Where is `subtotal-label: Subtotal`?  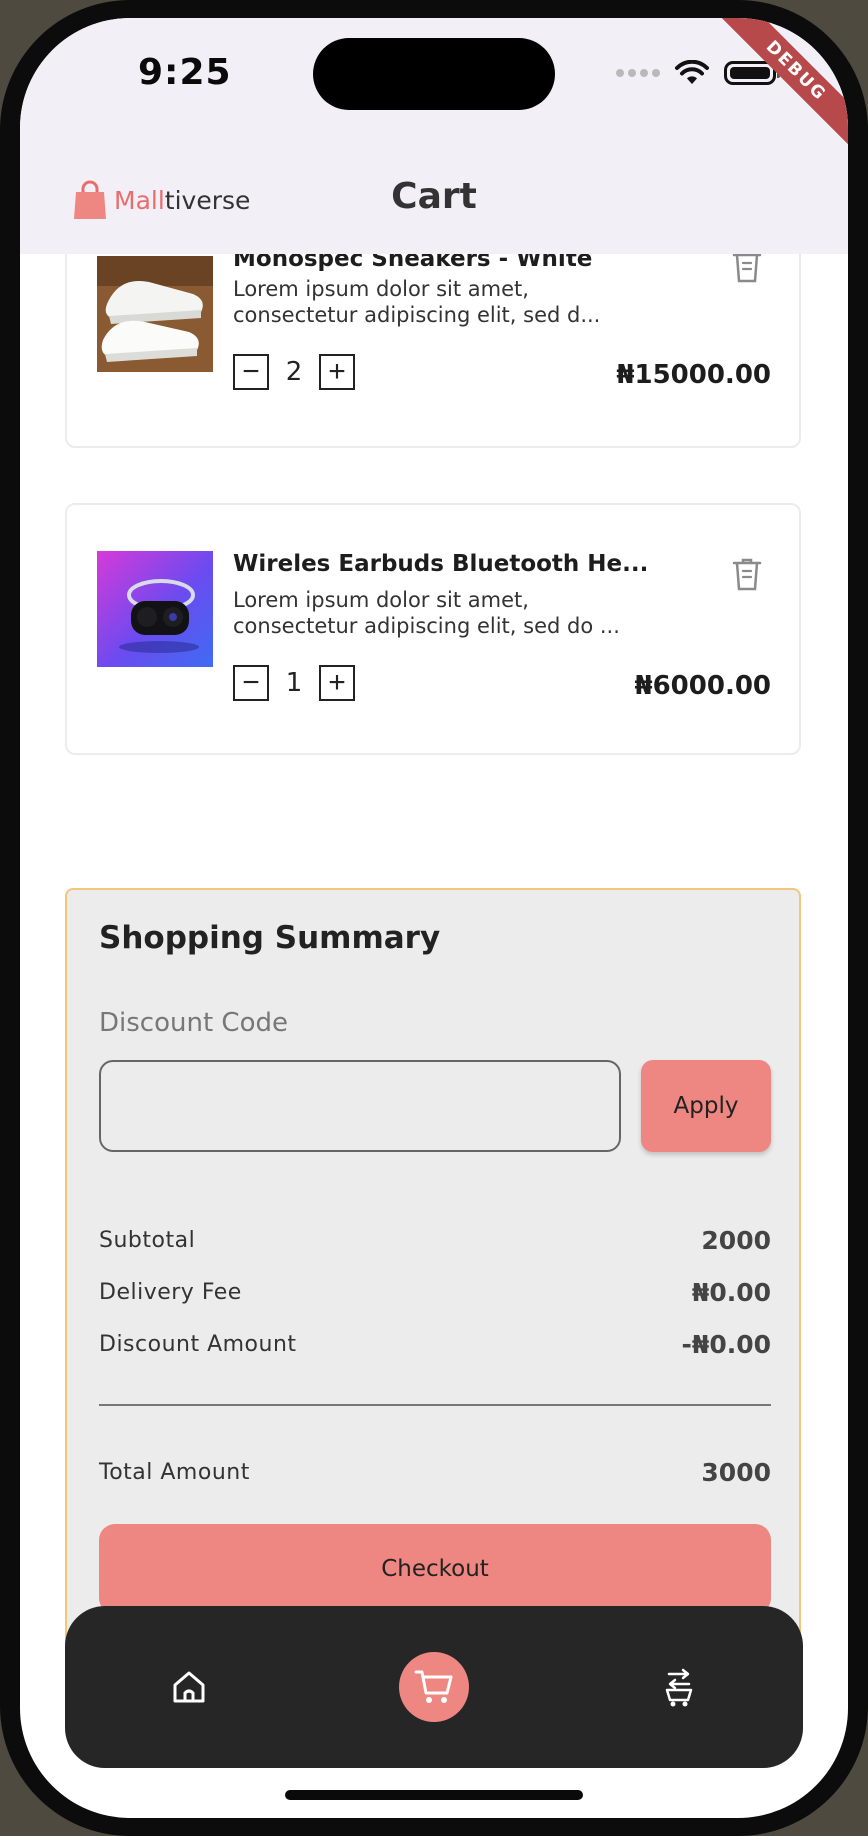
subtotal-label: Subtotal is located at coordinates (147, 1240).